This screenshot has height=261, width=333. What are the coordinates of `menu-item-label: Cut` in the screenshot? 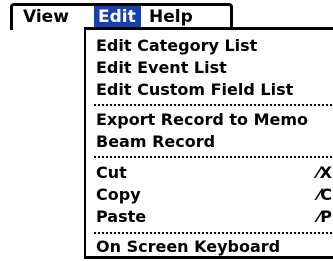 It's located at (111, 172).